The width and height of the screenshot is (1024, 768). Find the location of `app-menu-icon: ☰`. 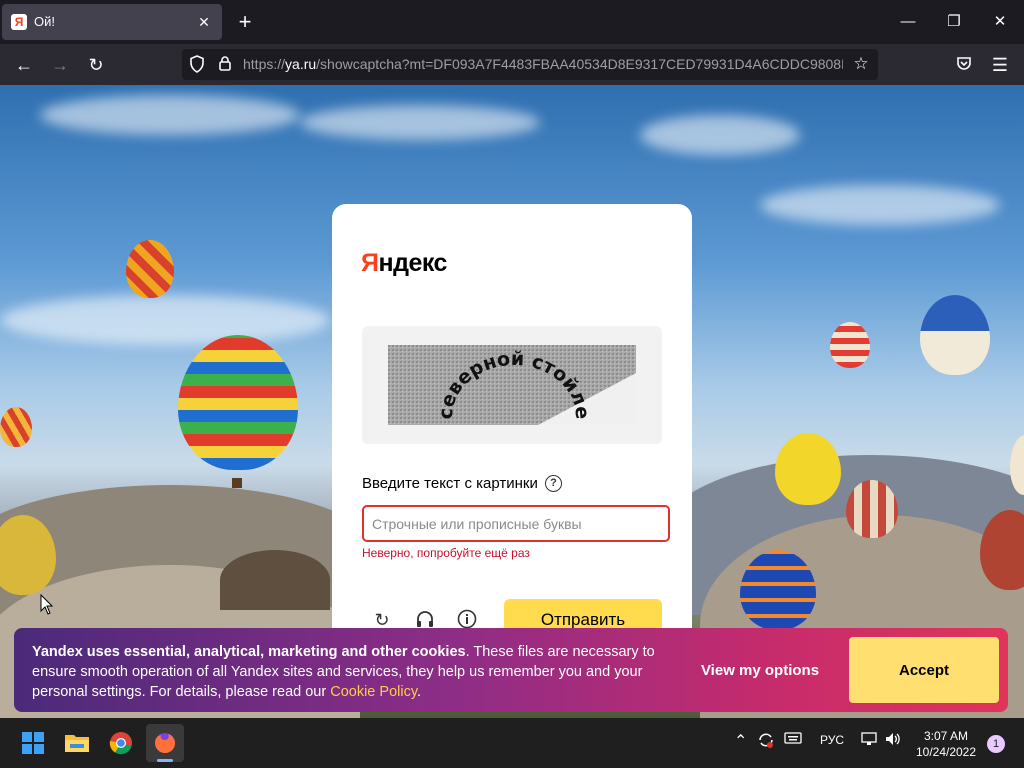

app-menu-icon: ☰ is located at coordinates (1000, 65).